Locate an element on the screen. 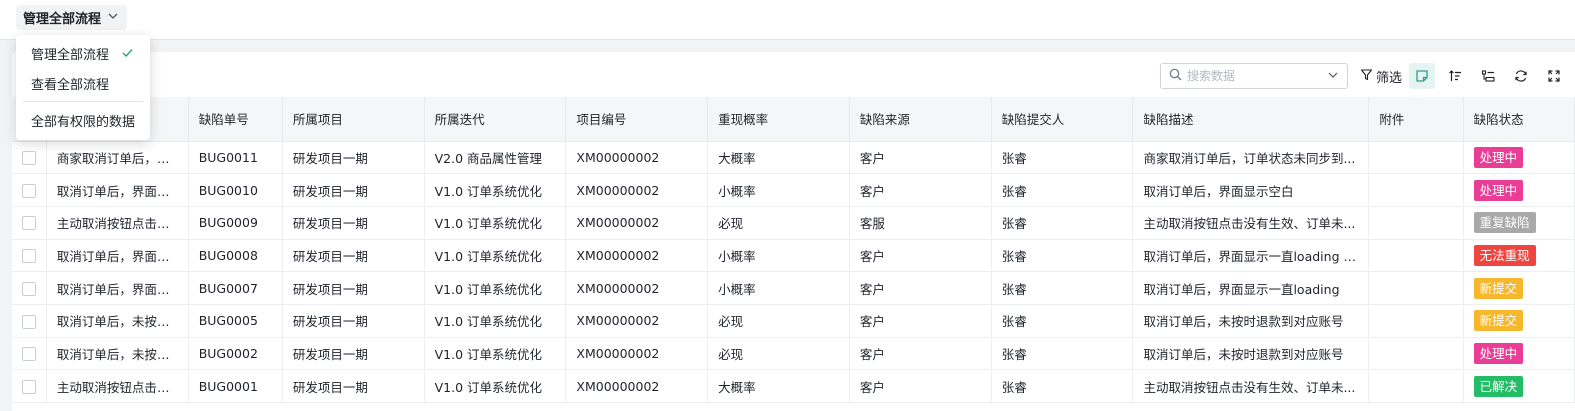 This screenshot has width=1575, height=411. scope-option-manage-all: 管理全部流程 is located at coordinates (83, 53).